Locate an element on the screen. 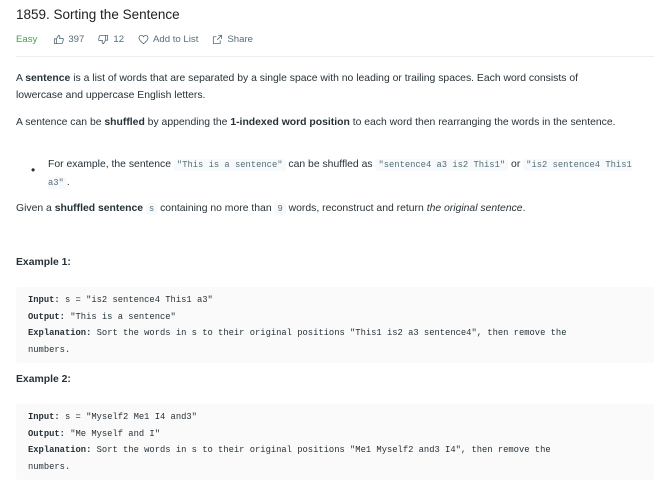 The image size is (655, 489). heart-icon is located at coordinates (143, 39).